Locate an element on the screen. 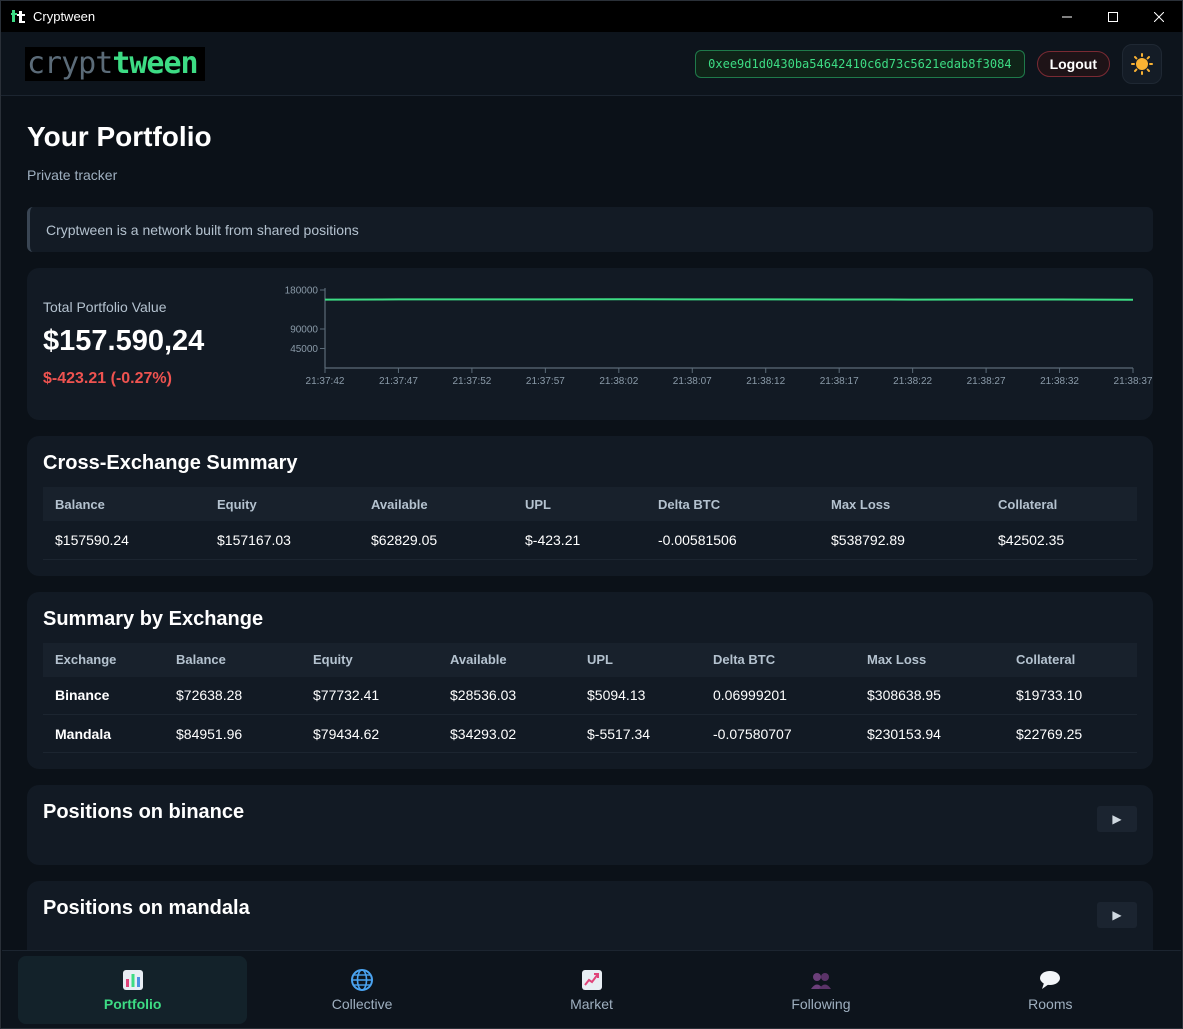 The image size is (1183, 1029). table-cell: $5094.13 is located at coordinates (638, 695).